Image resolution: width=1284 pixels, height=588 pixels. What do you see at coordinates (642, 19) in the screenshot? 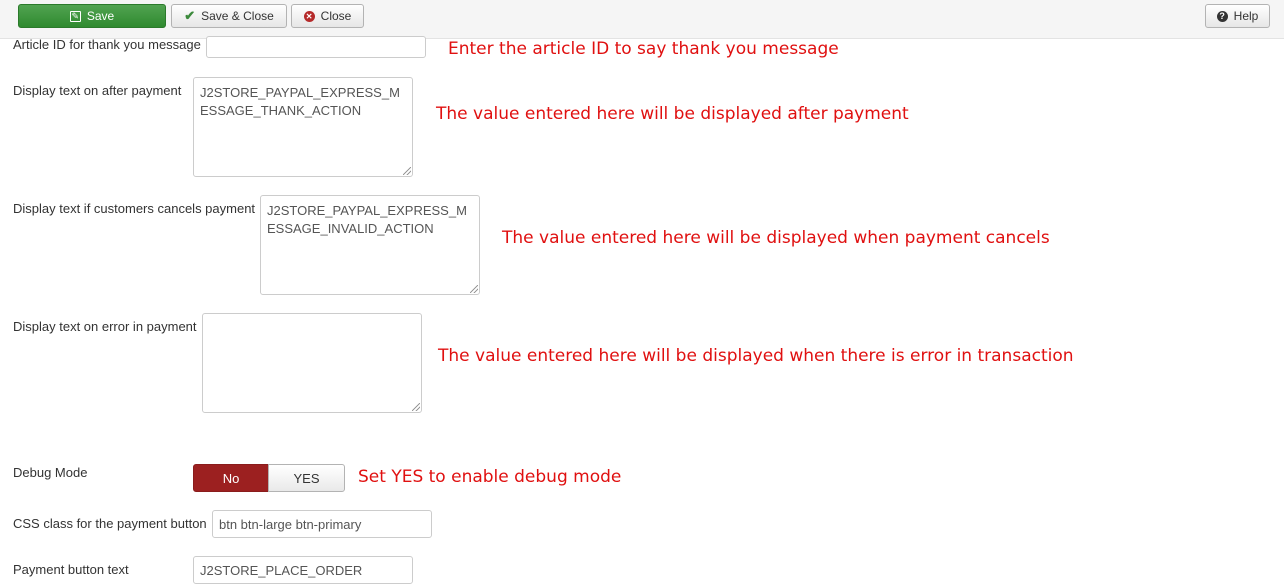
I see `toolbar: ✎ Save ✔ Save & Close ✕ Close ? Help` at bounding box center [642, 19].